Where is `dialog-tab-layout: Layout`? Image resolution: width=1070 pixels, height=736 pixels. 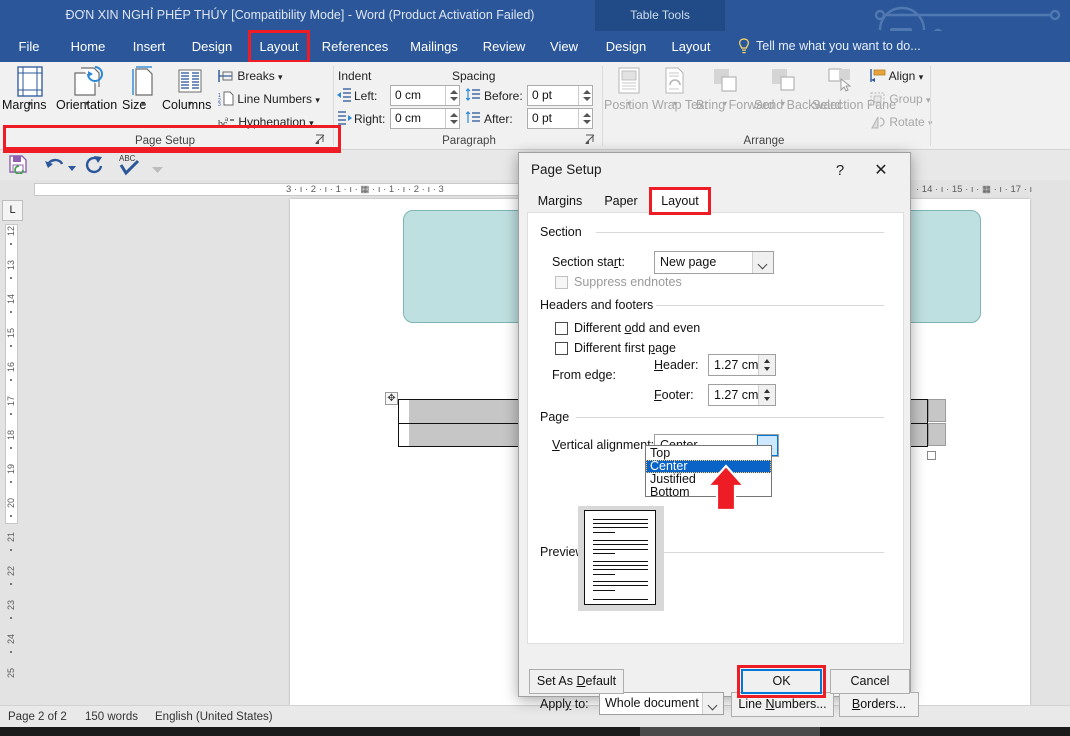 dialog-tab-layout: Layout is located at coordinates (680, 201).